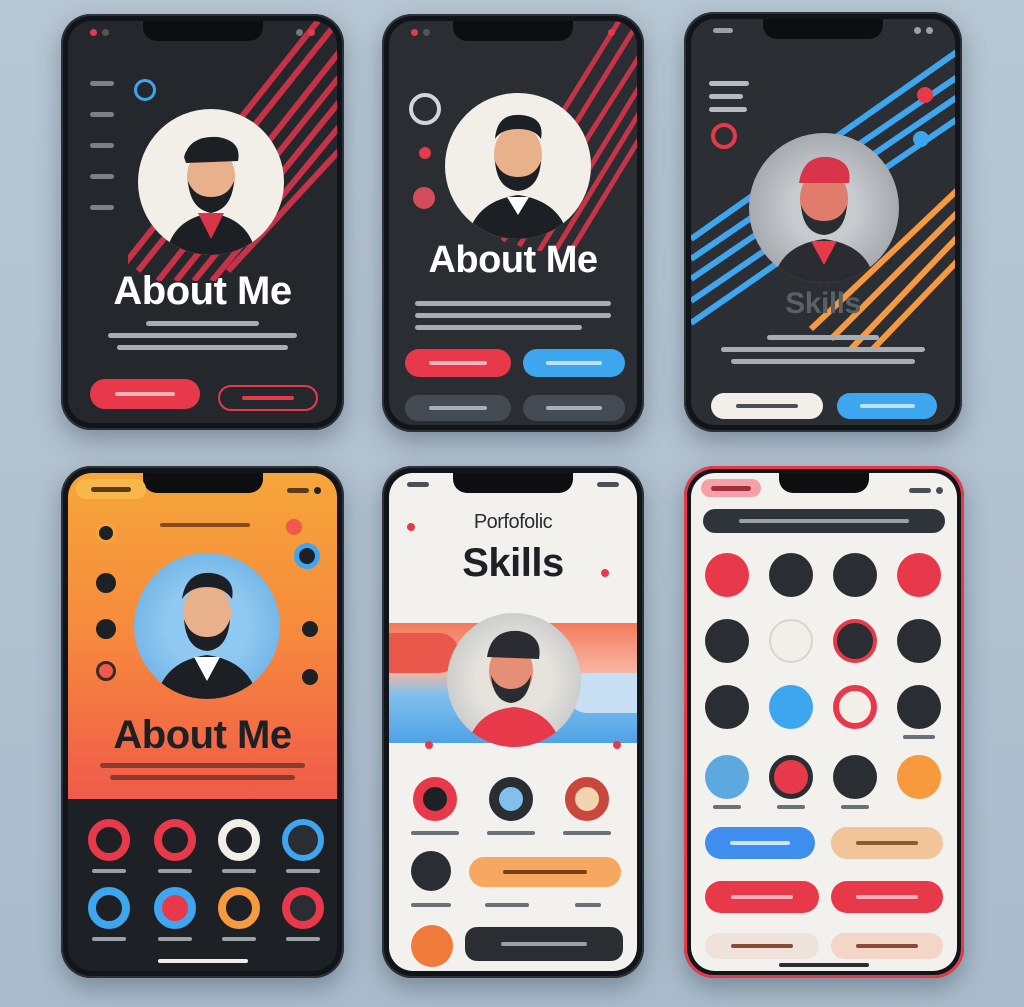  Describe the element at coordinates (424, 198) in the screenshot. I see `grid-icon` at that location.